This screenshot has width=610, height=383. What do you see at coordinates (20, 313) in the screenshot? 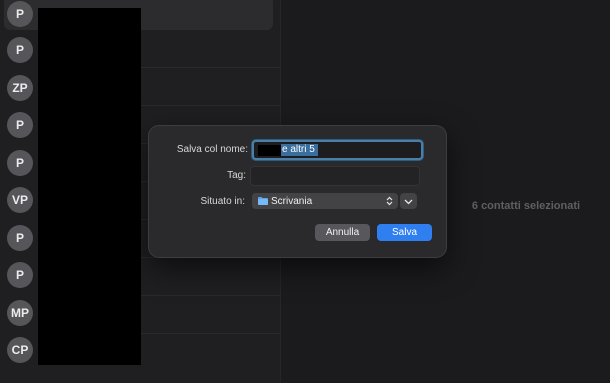
I see `contact-avatar: MP` at bounding box center [20, 313].